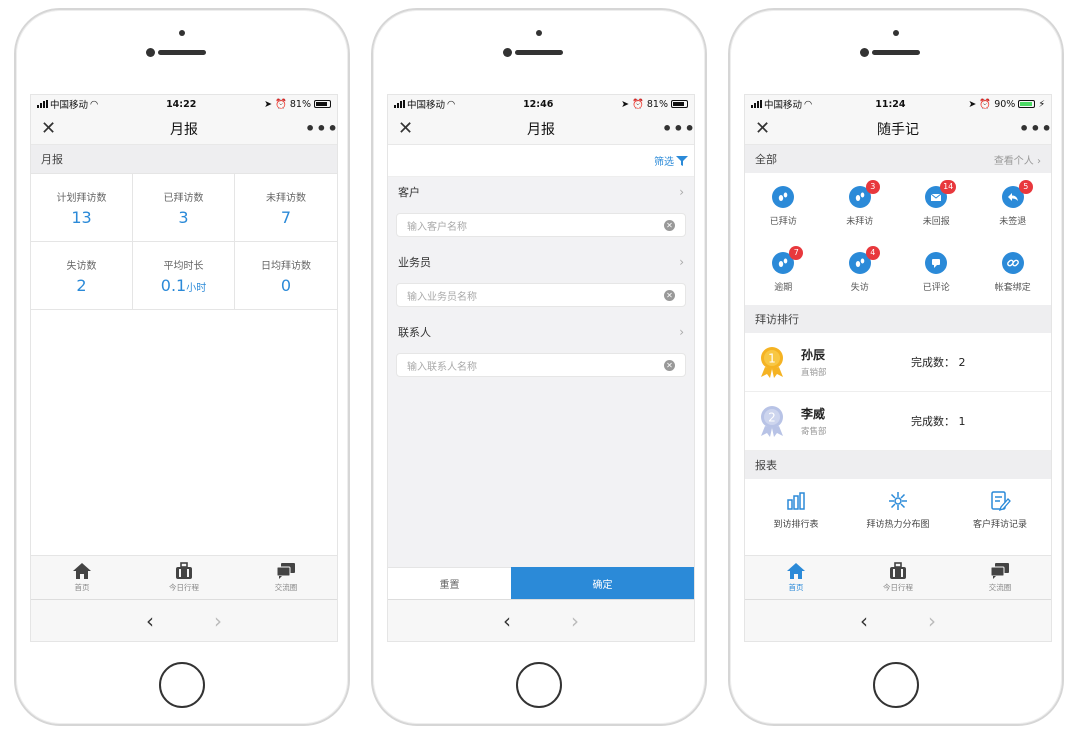 This screenshot has width=1080, height=737. Describe the element at coordinates (184, 208) in the screenshot. I see `stat-visited: 已拜访数 3` at that location.